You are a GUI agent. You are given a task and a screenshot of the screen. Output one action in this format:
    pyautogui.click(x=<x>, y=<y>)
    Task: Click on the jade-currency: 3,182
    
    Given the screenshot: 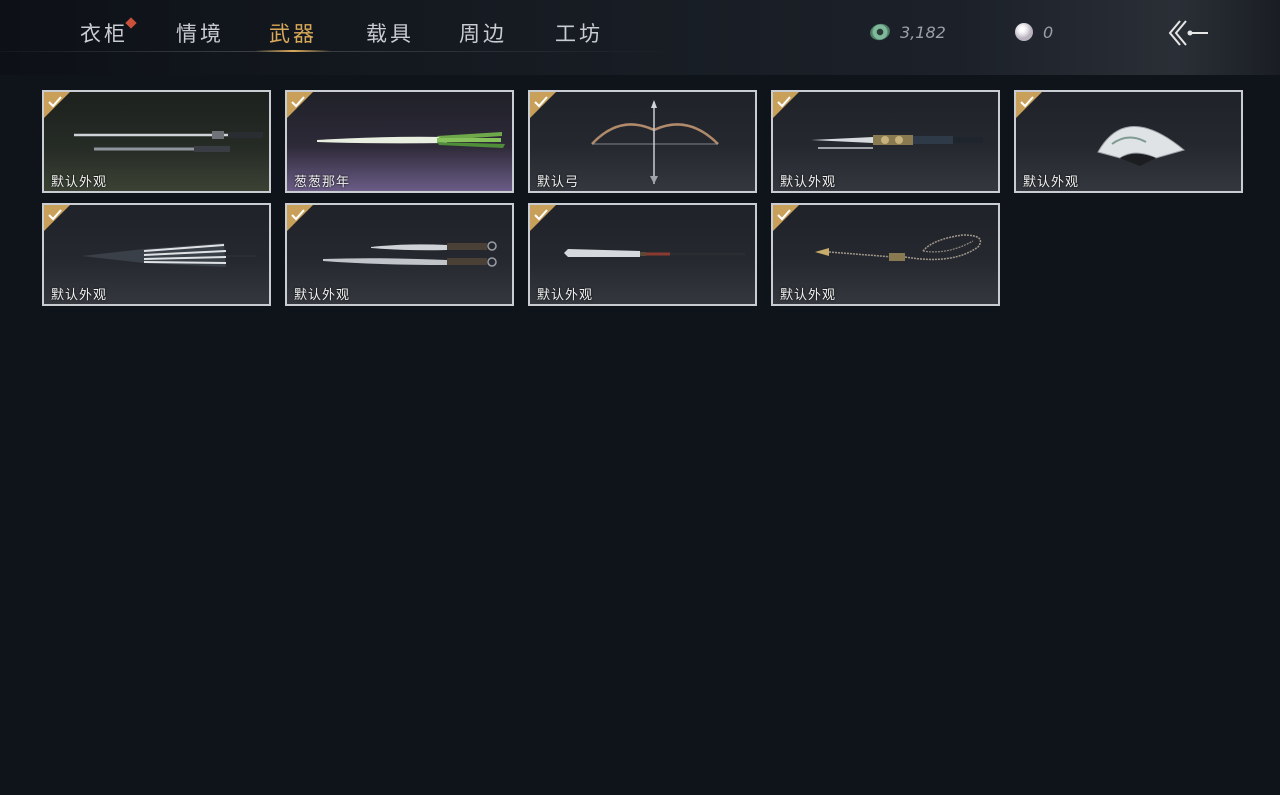 What is the action you would take?
    pyautogui.click(x=907, y=32)
    